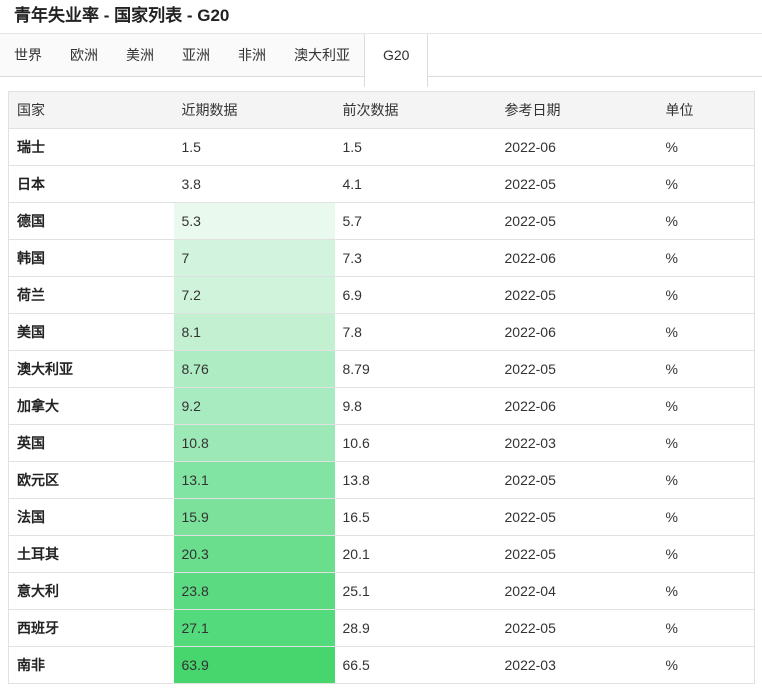  I want to click on country-link: 荷兰, so click(91, 295).